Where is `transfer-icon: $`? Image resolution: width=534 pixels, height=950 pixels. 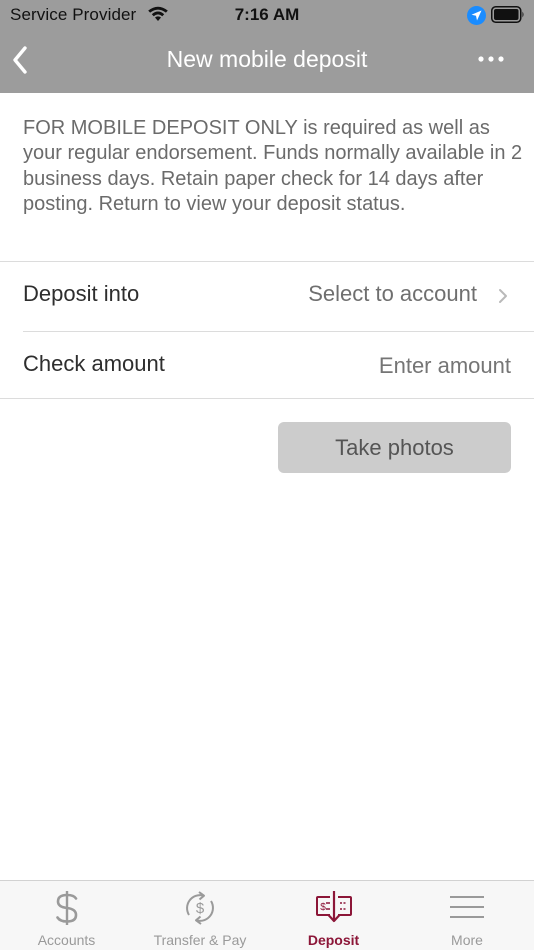
transfer-icon: $ is located at coordinates (200, 908).